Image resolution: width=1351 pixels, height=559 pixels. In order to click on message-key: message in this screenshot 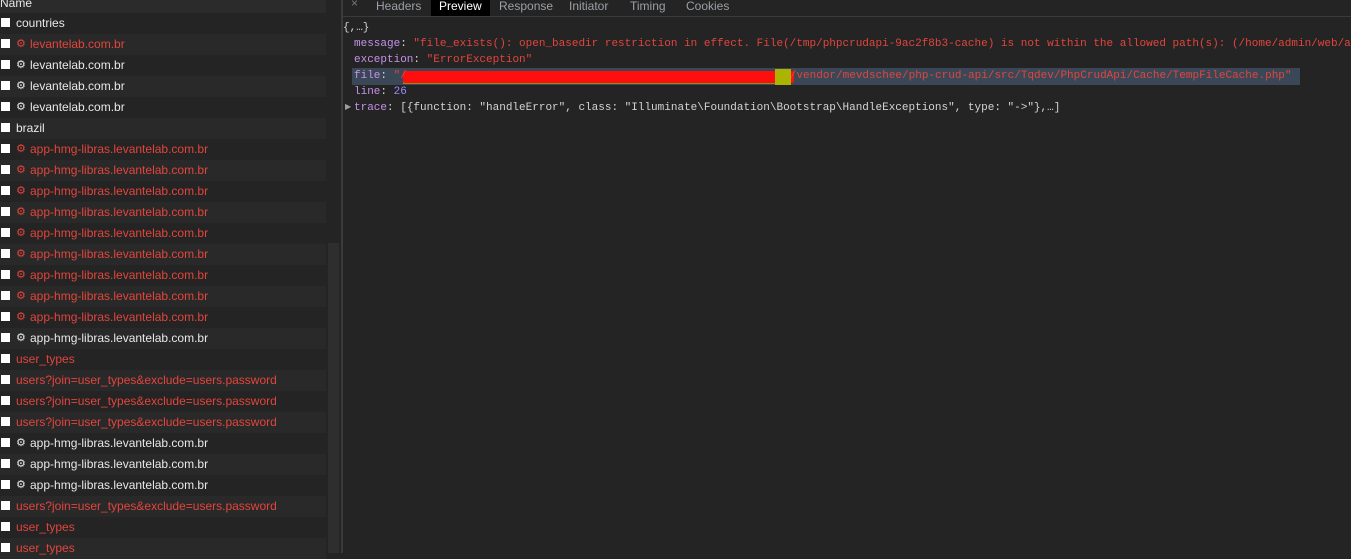, I will do `click(377, 44)`.